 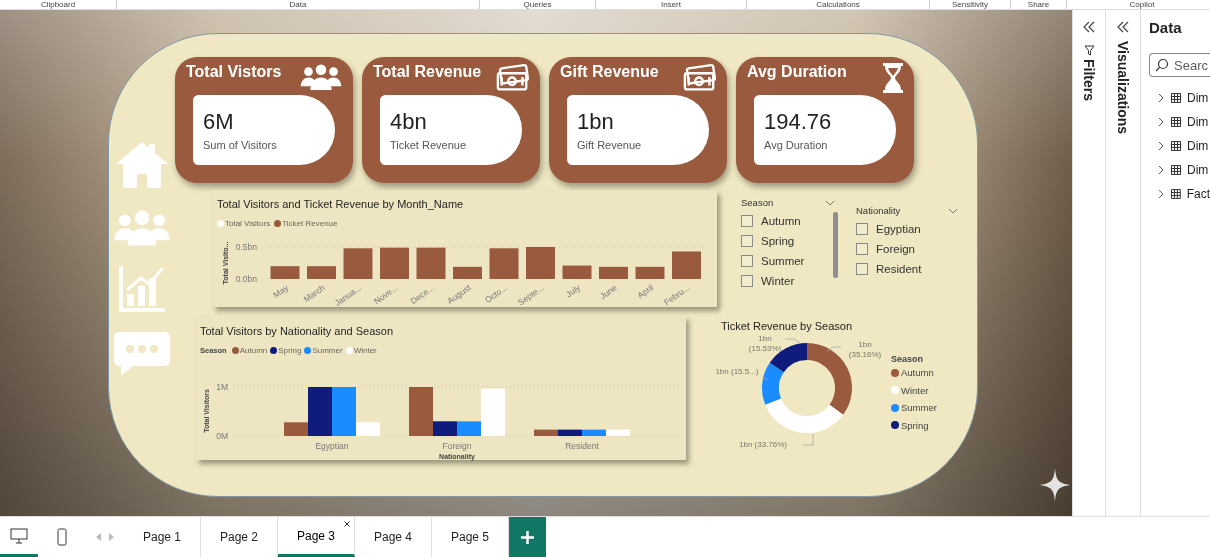 What do you see at coordinates (296, 331) in the screenshot?
I see `chart-title: Total Visitors by Nationality and Season` at bounding box center [296, 331].